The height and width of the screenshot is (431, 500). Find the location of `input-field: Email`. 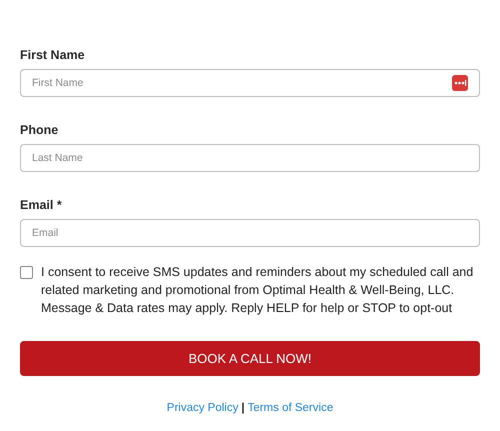

input-field: Email is located at coordinates (250, 233).